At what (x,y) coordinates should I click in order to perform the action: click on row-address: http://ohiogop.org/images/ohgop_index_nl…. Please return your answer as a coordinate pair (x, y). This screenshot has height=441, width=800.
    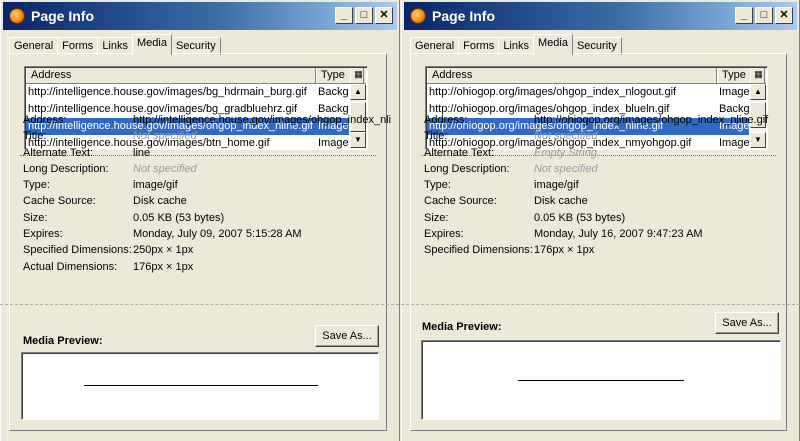
    Looking at the image, I should click on (553, 92).